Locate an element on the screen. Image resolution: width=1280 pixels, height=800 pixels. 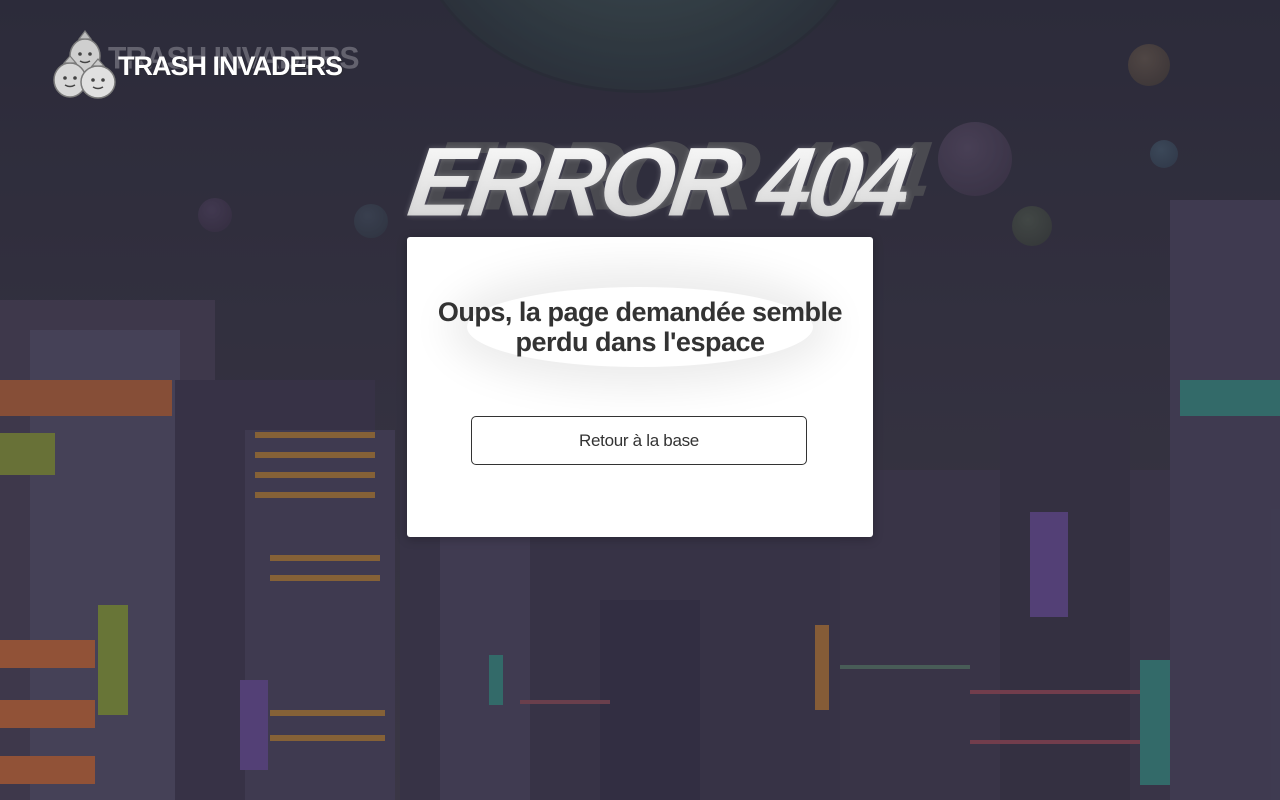
logo-text: TRASH INVADERS is located at coordinates (230, 66).